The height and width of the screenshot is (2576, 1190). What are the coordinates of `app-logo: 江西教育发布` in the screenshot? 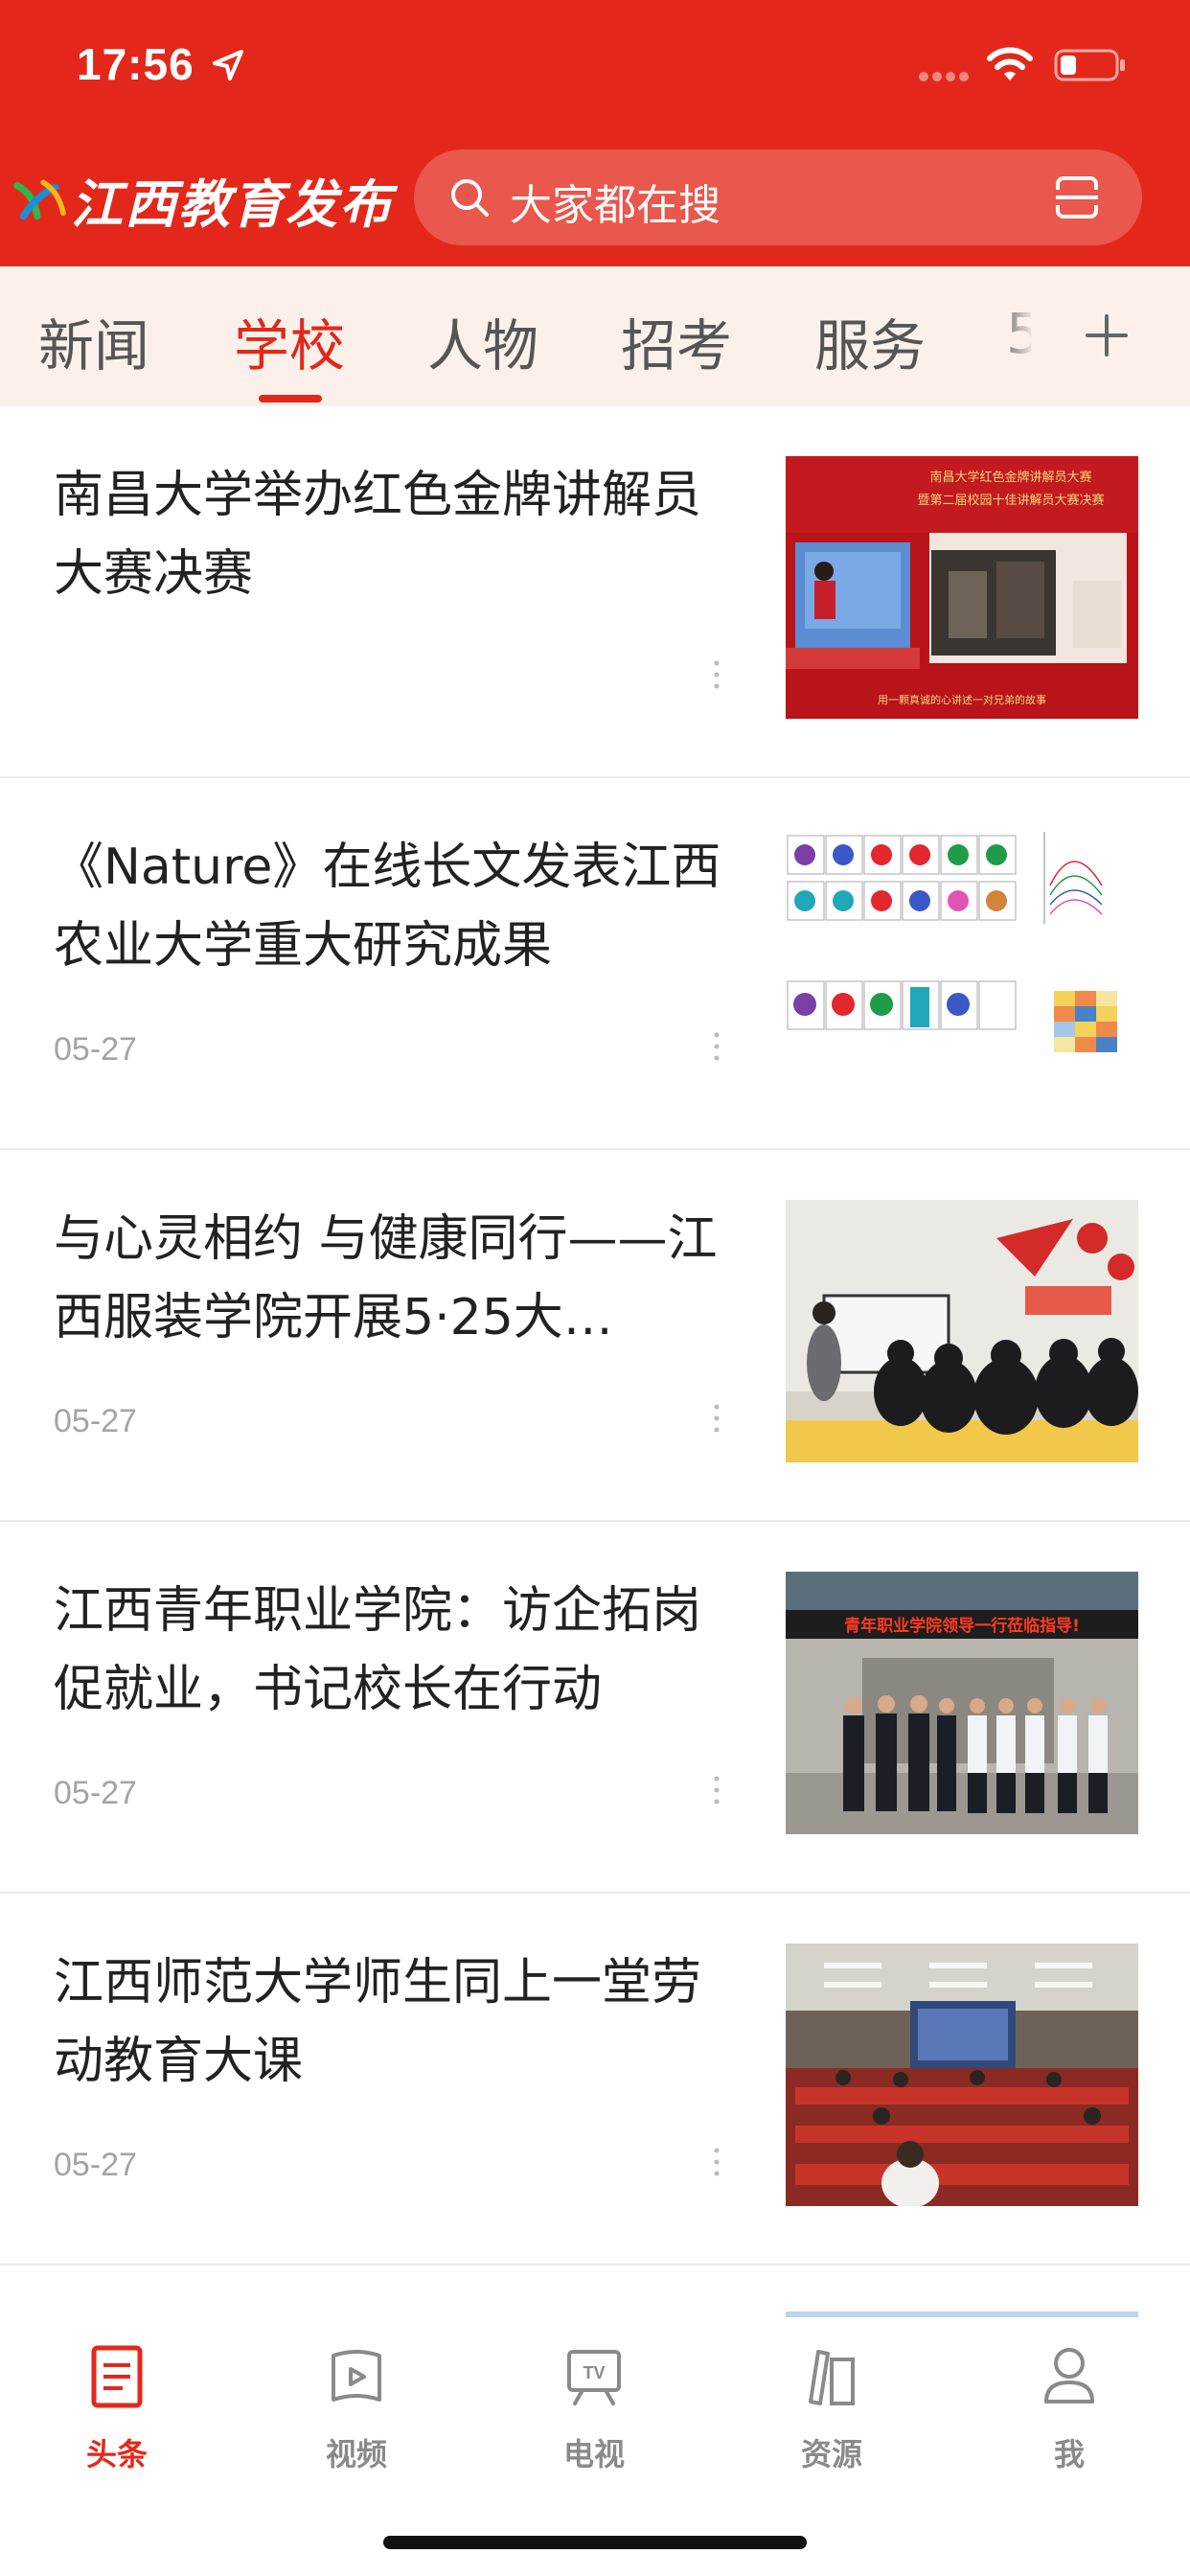 It's located at (202, 199).